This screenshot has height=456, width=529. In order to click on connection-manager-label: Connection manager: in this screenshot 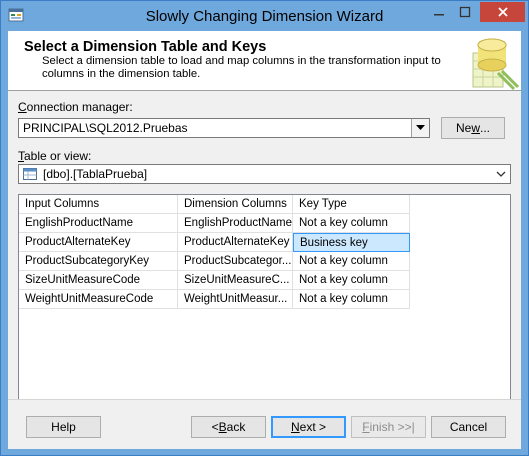, I will do `click(75, 107)`.